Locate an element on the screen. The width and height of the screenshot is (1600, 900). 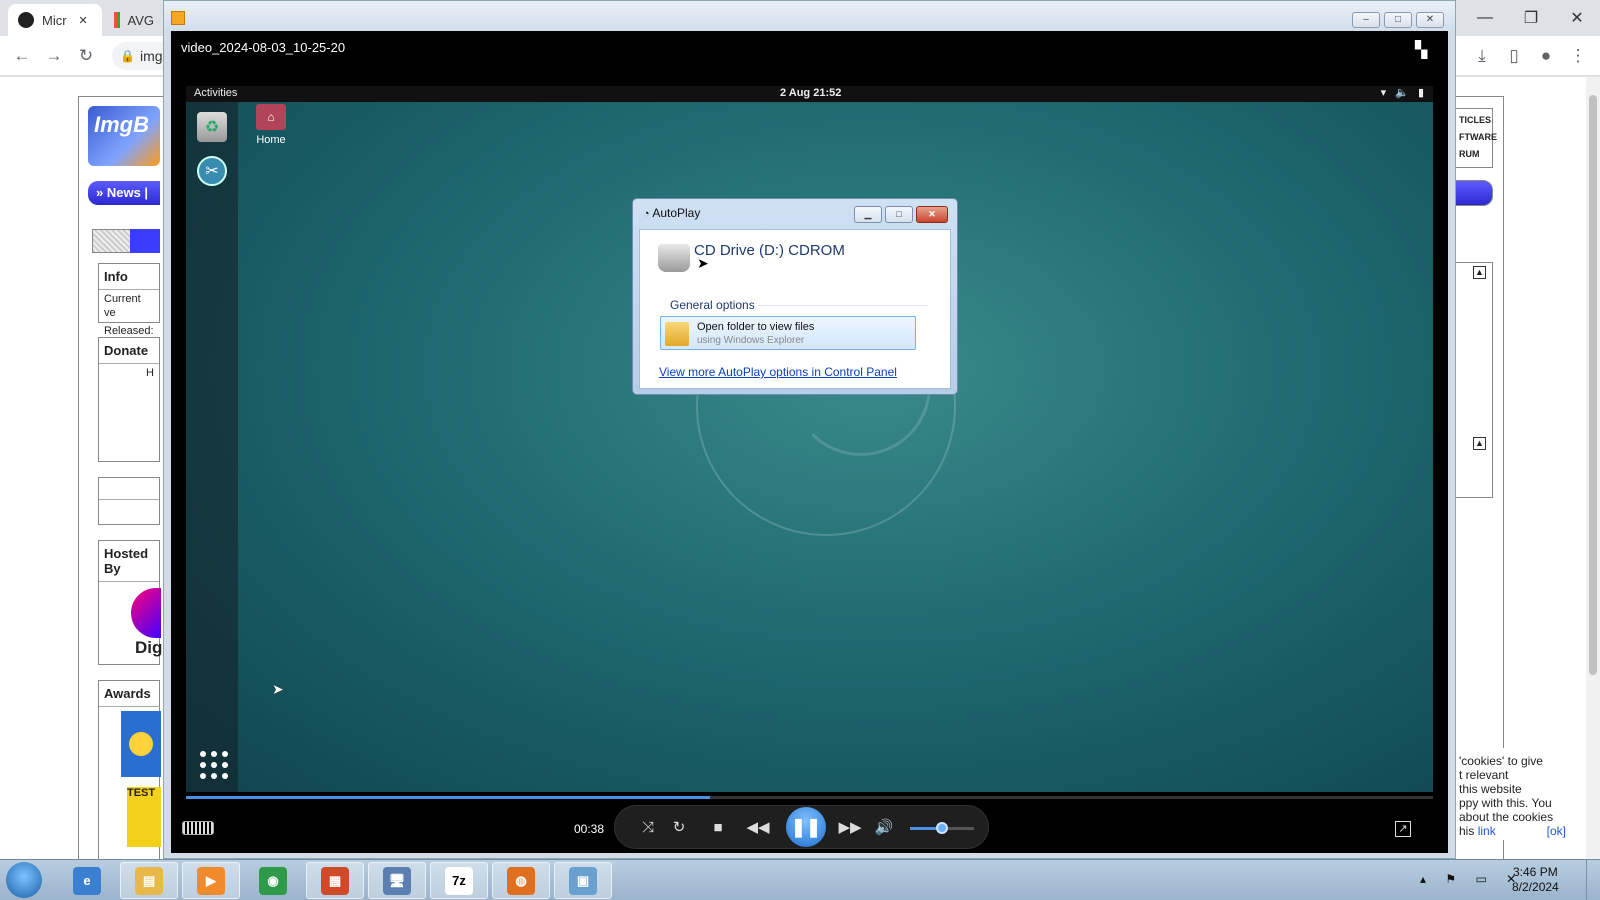
shuffle-icon: ⤨ is located at coordinates (648, 828).